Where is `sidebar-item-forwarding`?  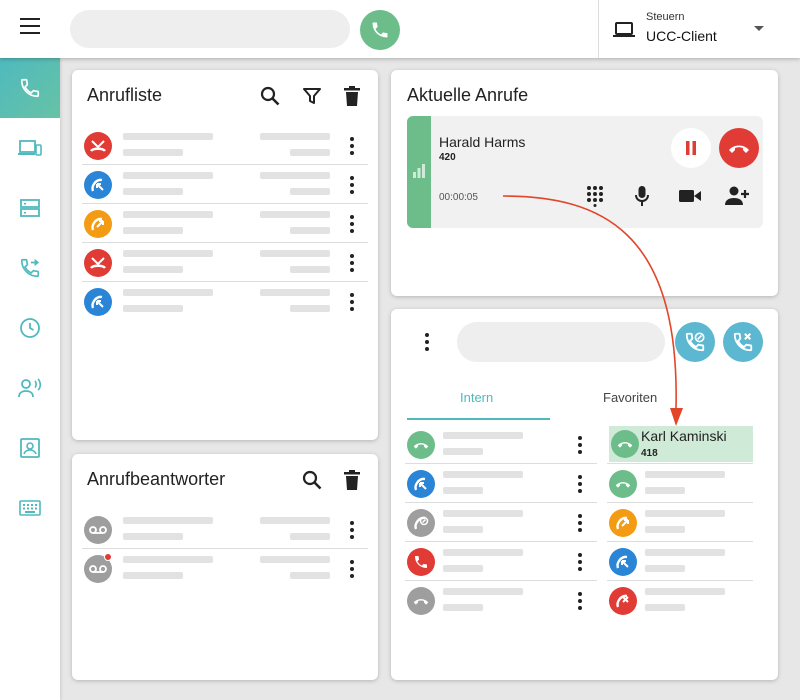 sidebar-item-forwarding is located at coordinates (30, 268).